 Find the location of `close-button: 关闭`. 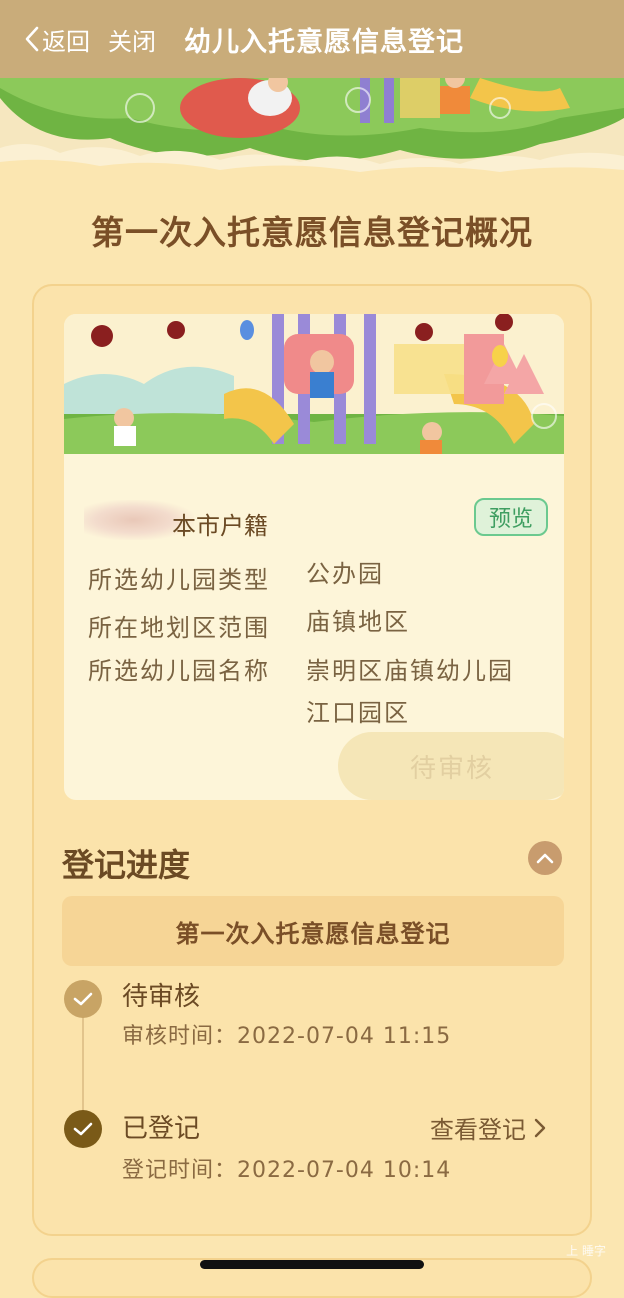

close-button: 关闭 is located at coordinates (132, 39).